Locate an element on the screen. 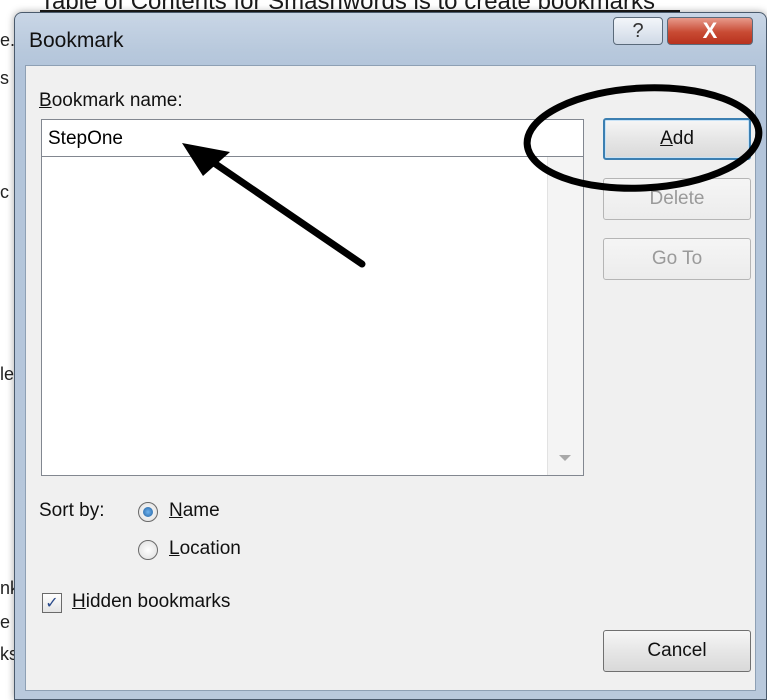 The image size is (767, 700). bookmark-name-input: StepOne is located at coordinates (312, 138).